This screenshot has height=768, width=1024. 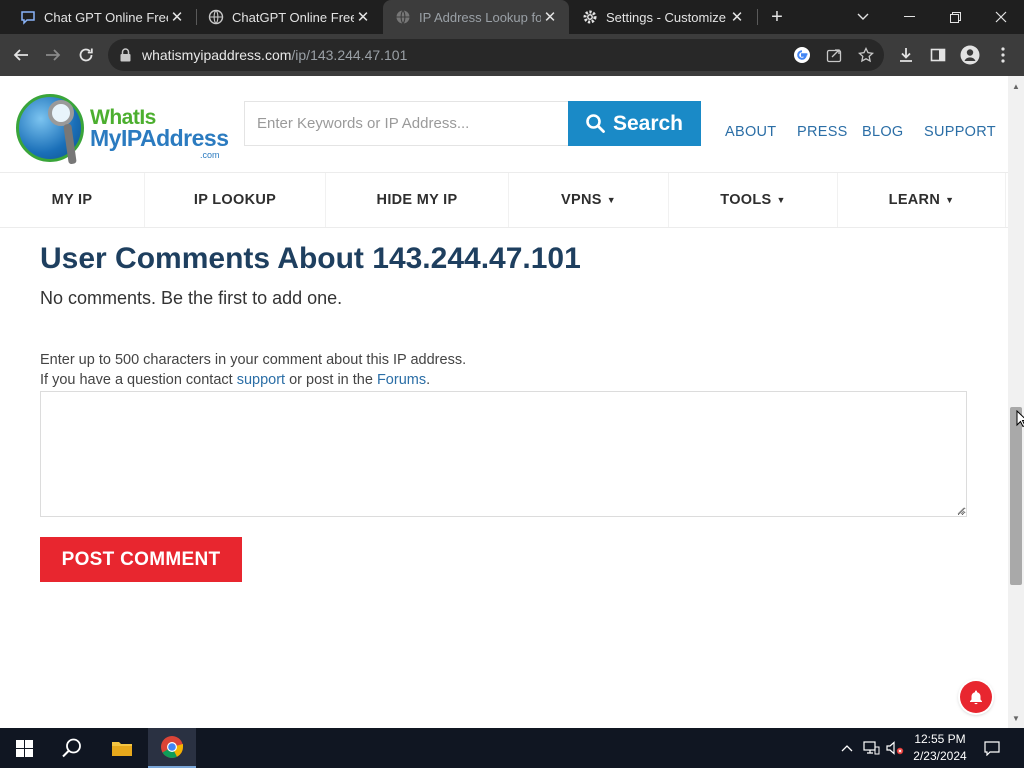 What do you see at coordinates (210, 155) in the screenshot?
I see `logo-text-com: .com` at bounding box center [210, 155].